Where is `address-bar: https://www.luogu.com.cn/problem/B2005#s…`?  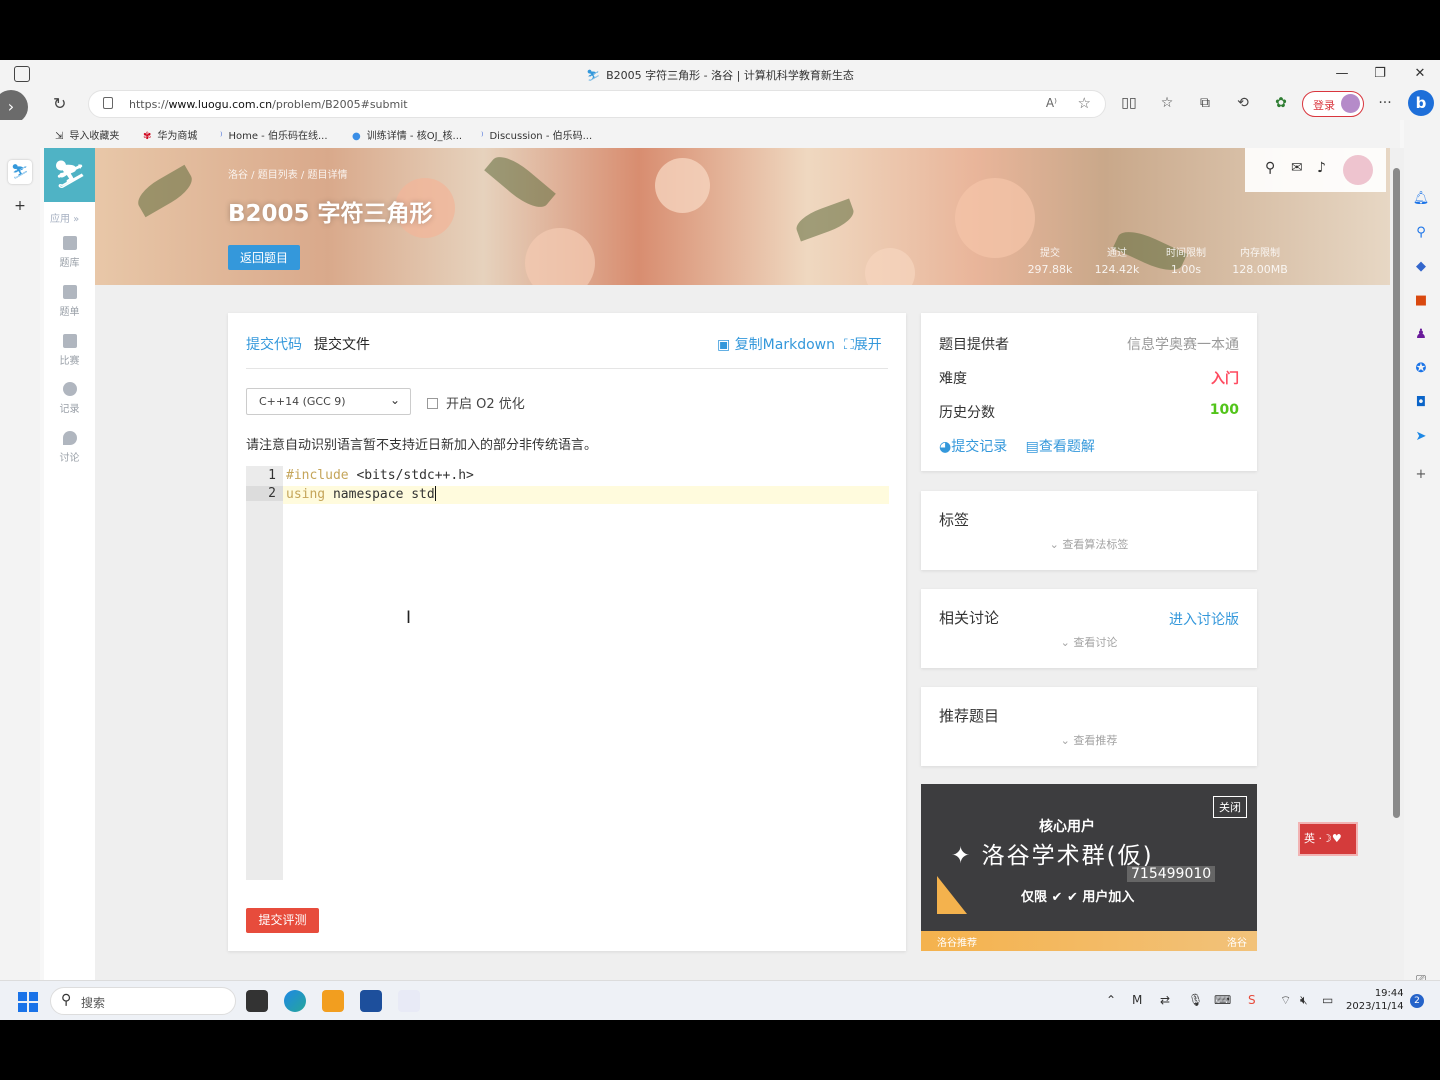
address-bar: https://www.luogu.com.cn/problem/B2005#s… is located at coordinates (597, 104).